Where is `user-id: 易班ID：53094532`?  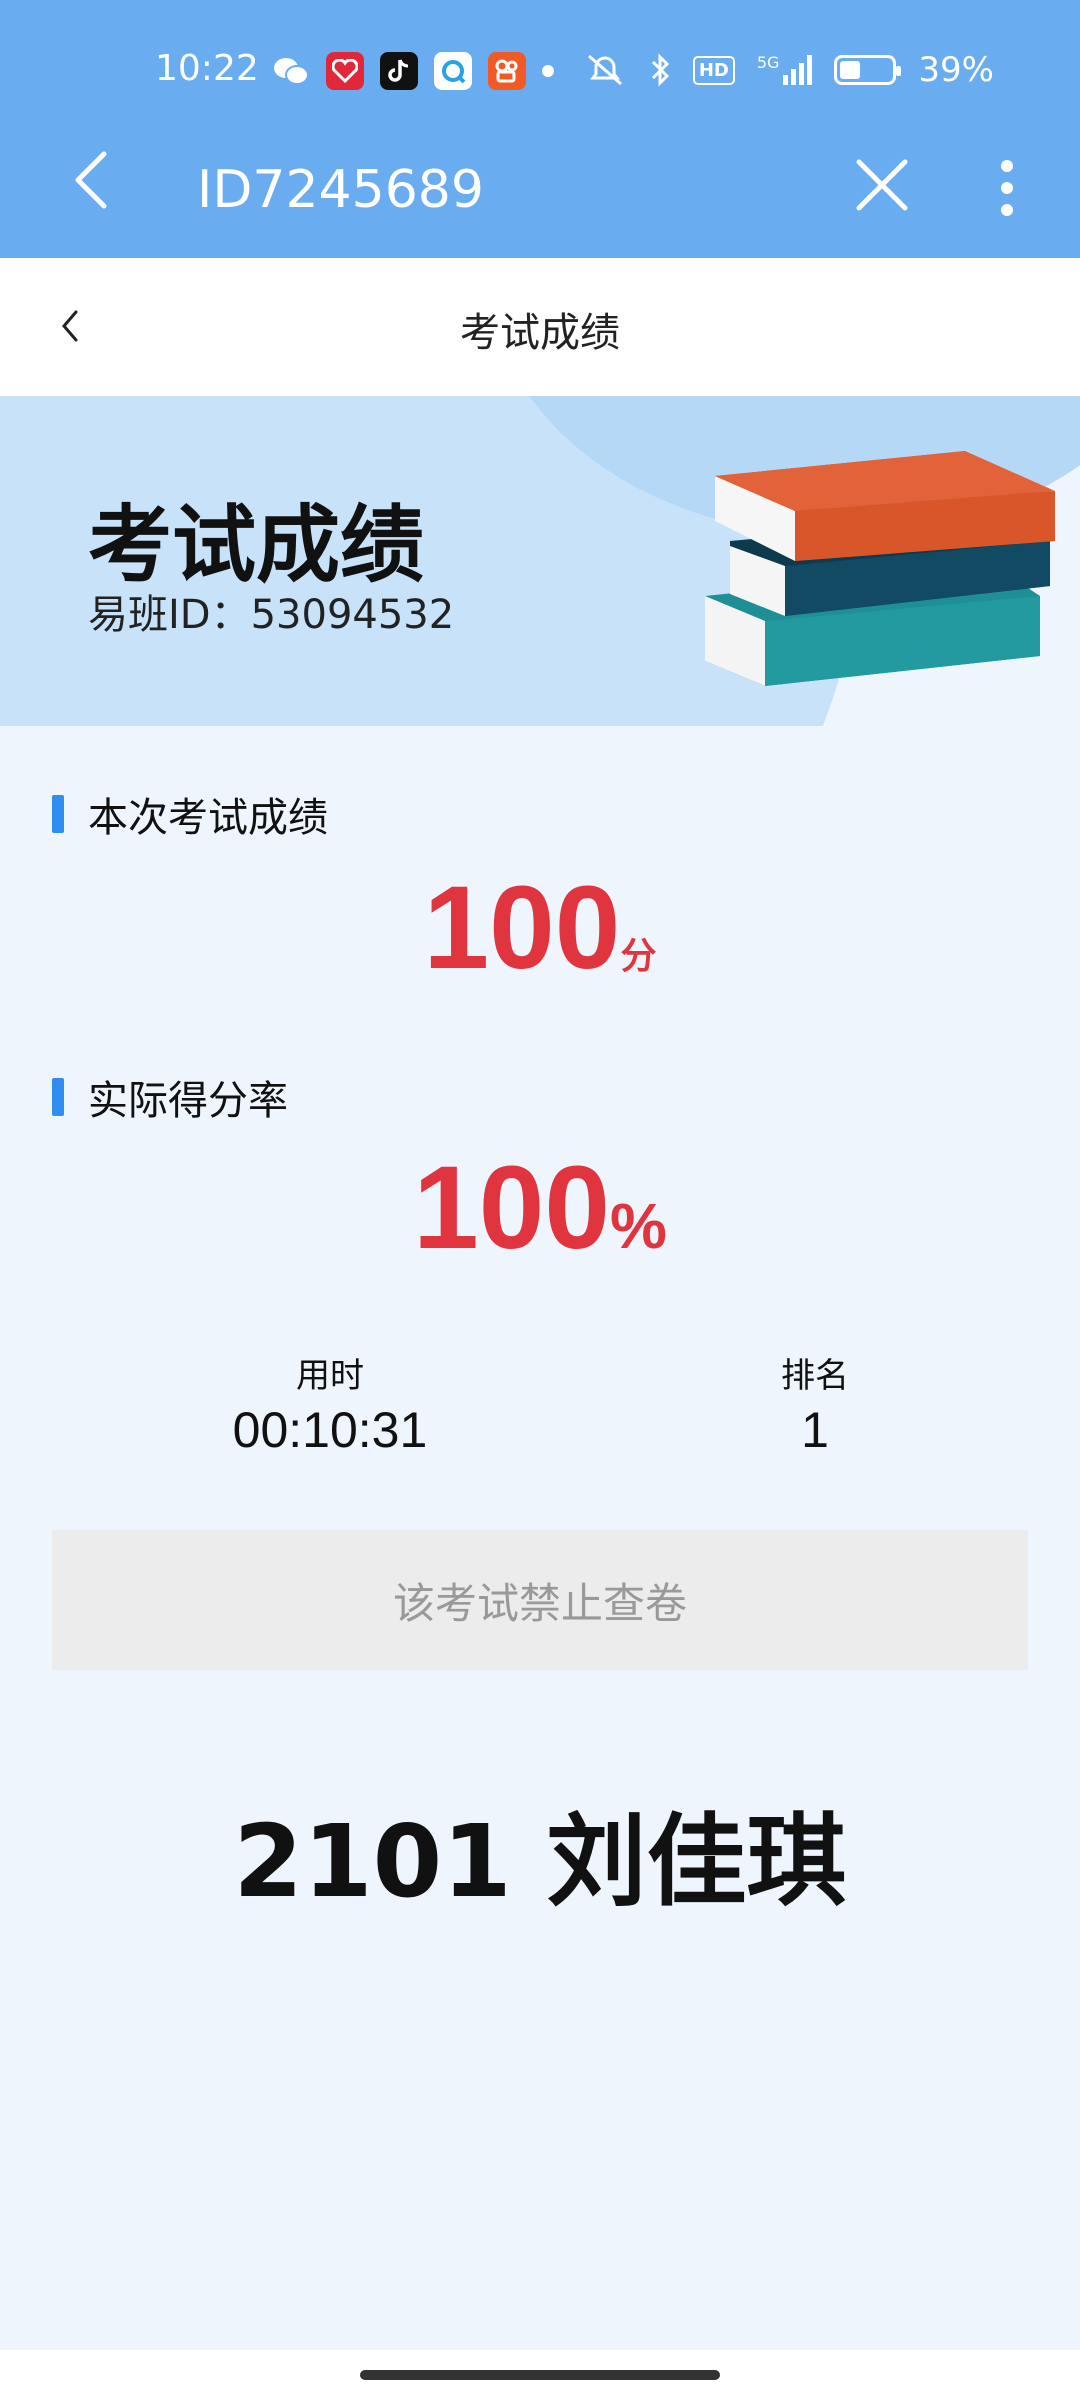 user-id: 易班ID：53094532 is located at coordinates (271, 615).